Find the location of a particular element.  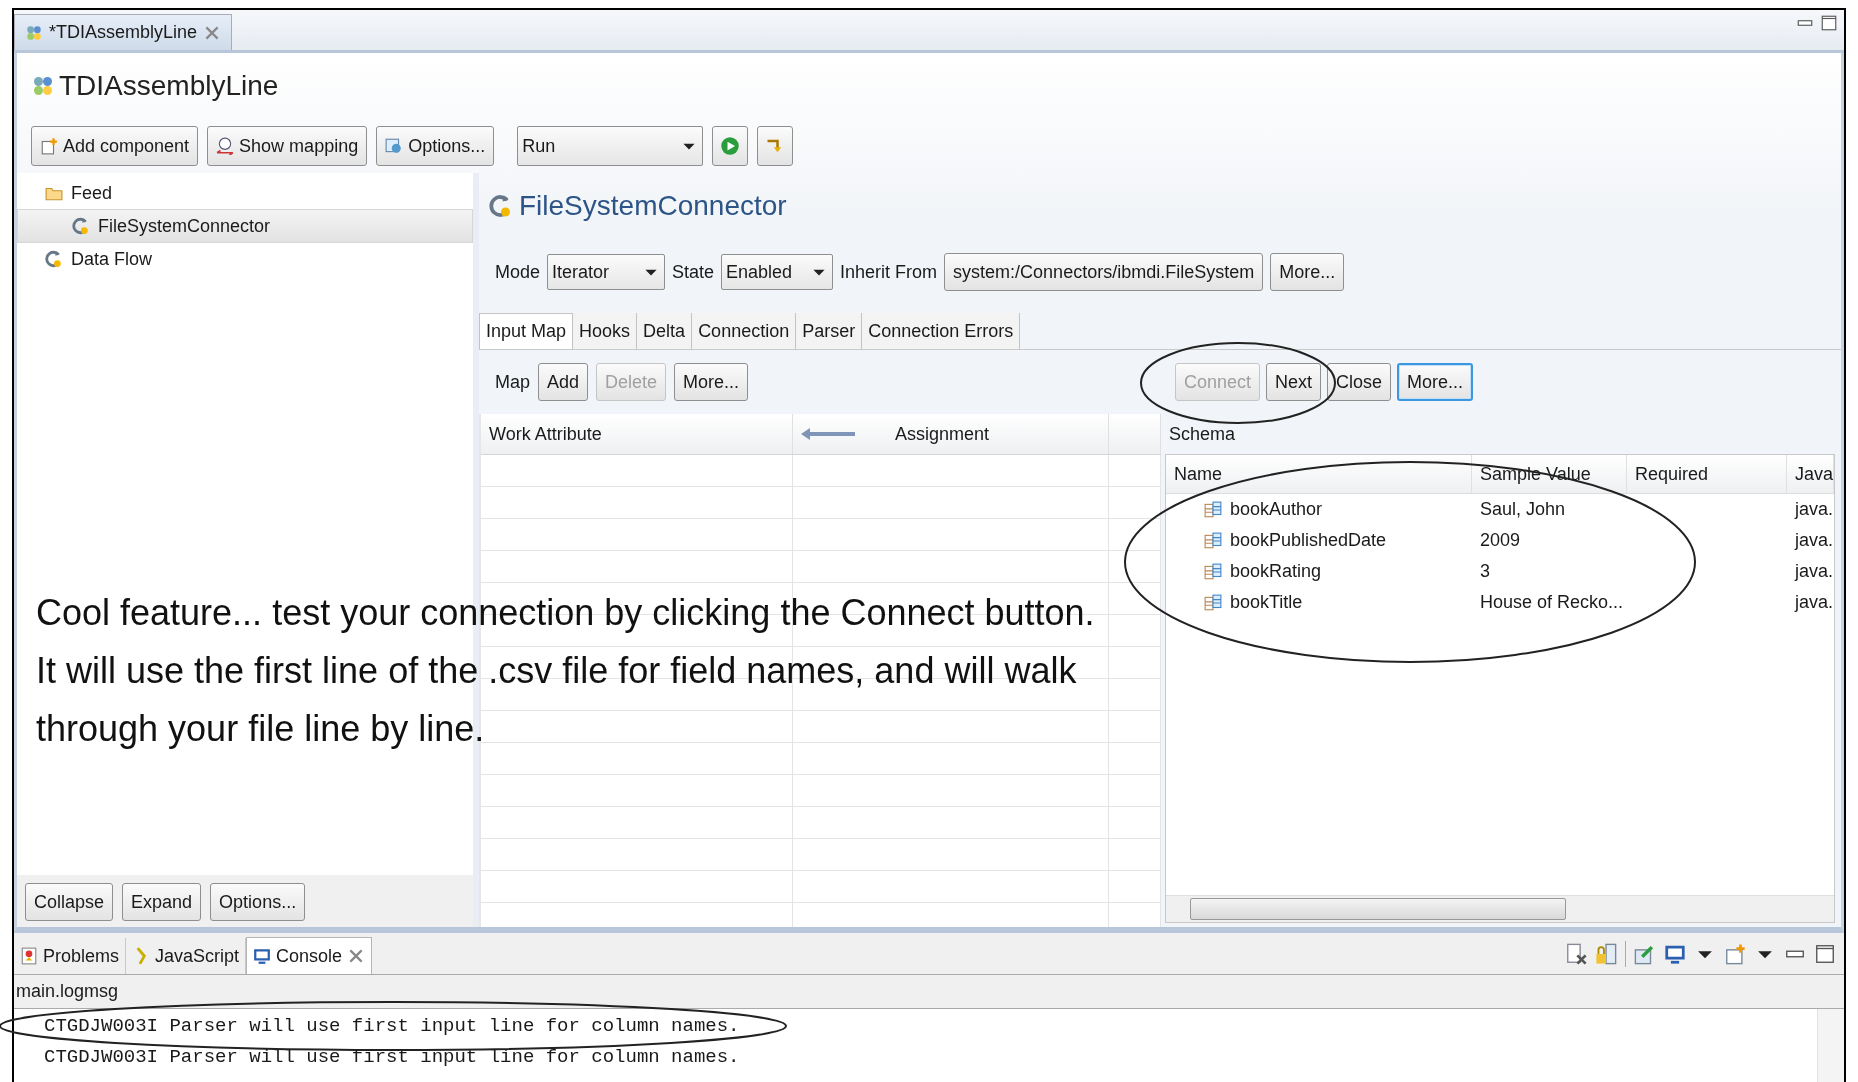

clear-console-icon is located at coordinates (1576, 954).